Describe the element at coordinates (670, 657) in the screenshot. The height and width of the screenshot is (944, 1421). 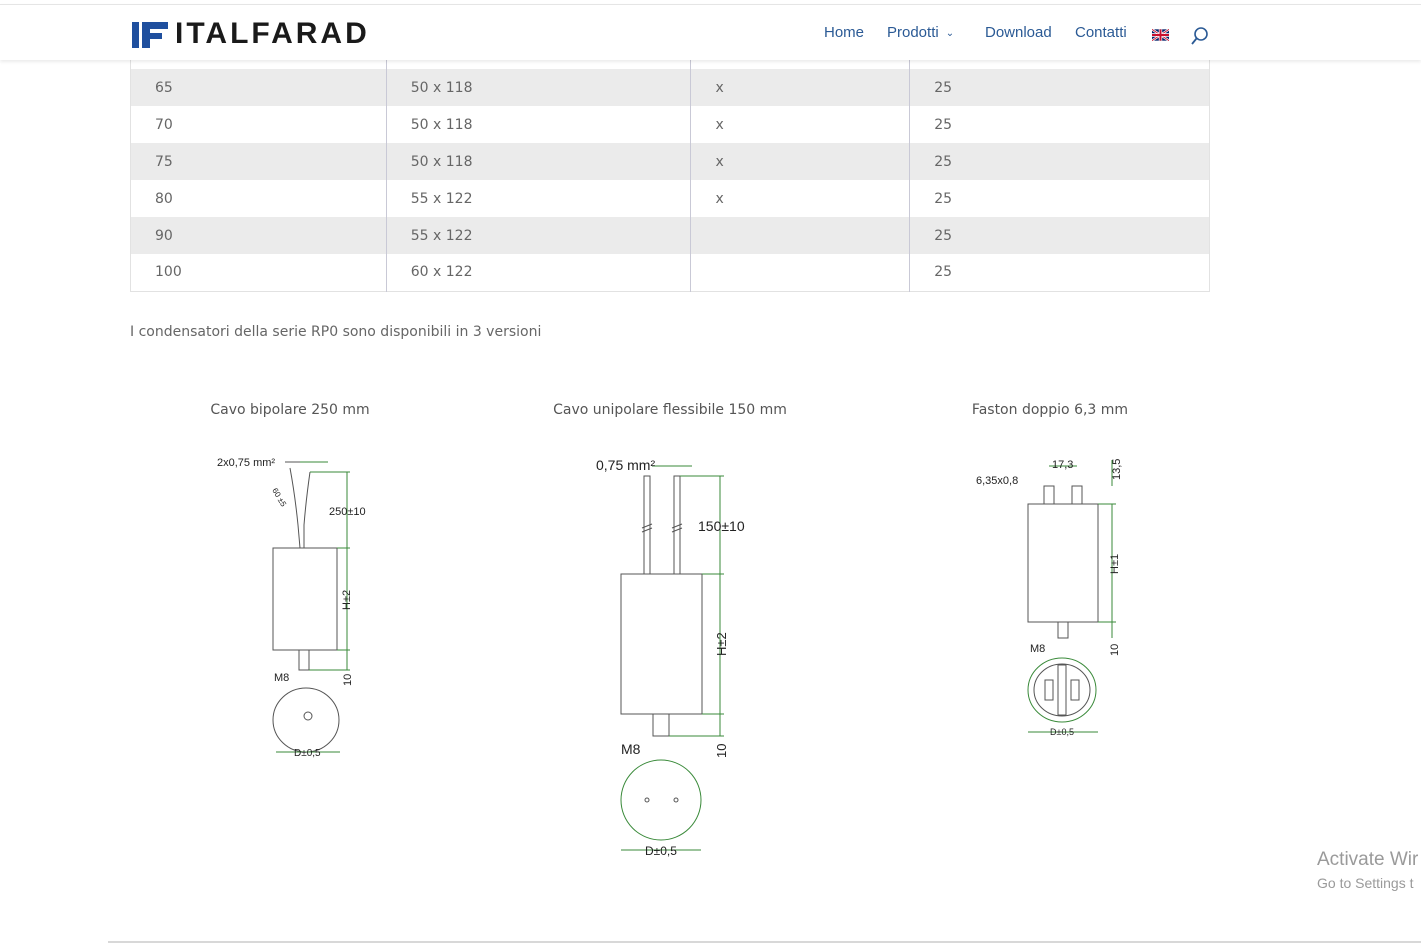
I see `unipolar-cable-drawing: 0,75 mm² 150±10 H±2 M8 10 D±0,5` at that location.